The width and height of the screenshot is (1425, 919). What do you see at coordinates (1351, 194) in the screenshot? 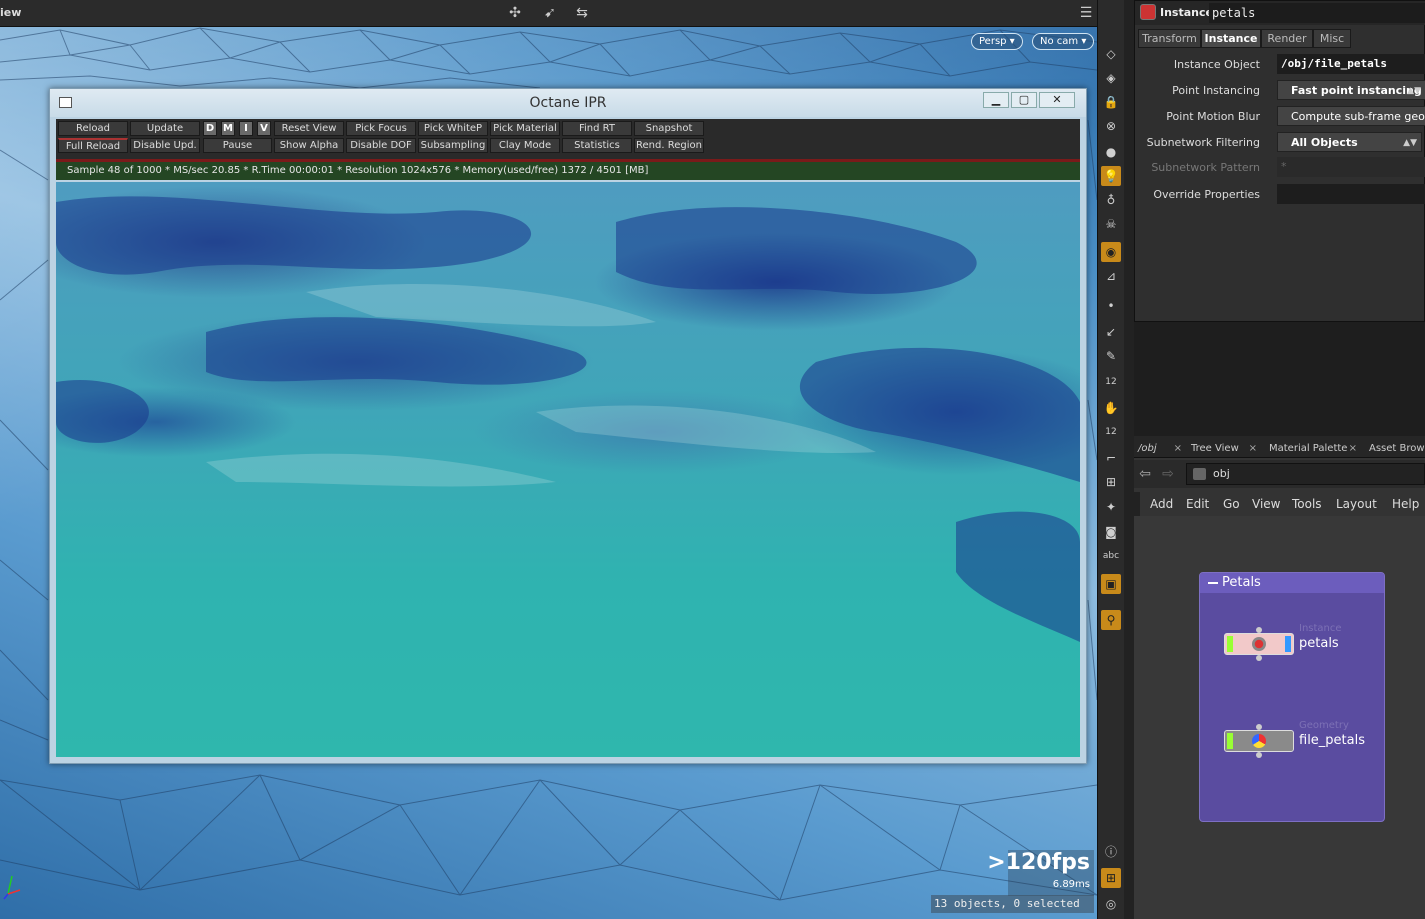
I see `override-properties-field` at bounding box center [1351, 194].